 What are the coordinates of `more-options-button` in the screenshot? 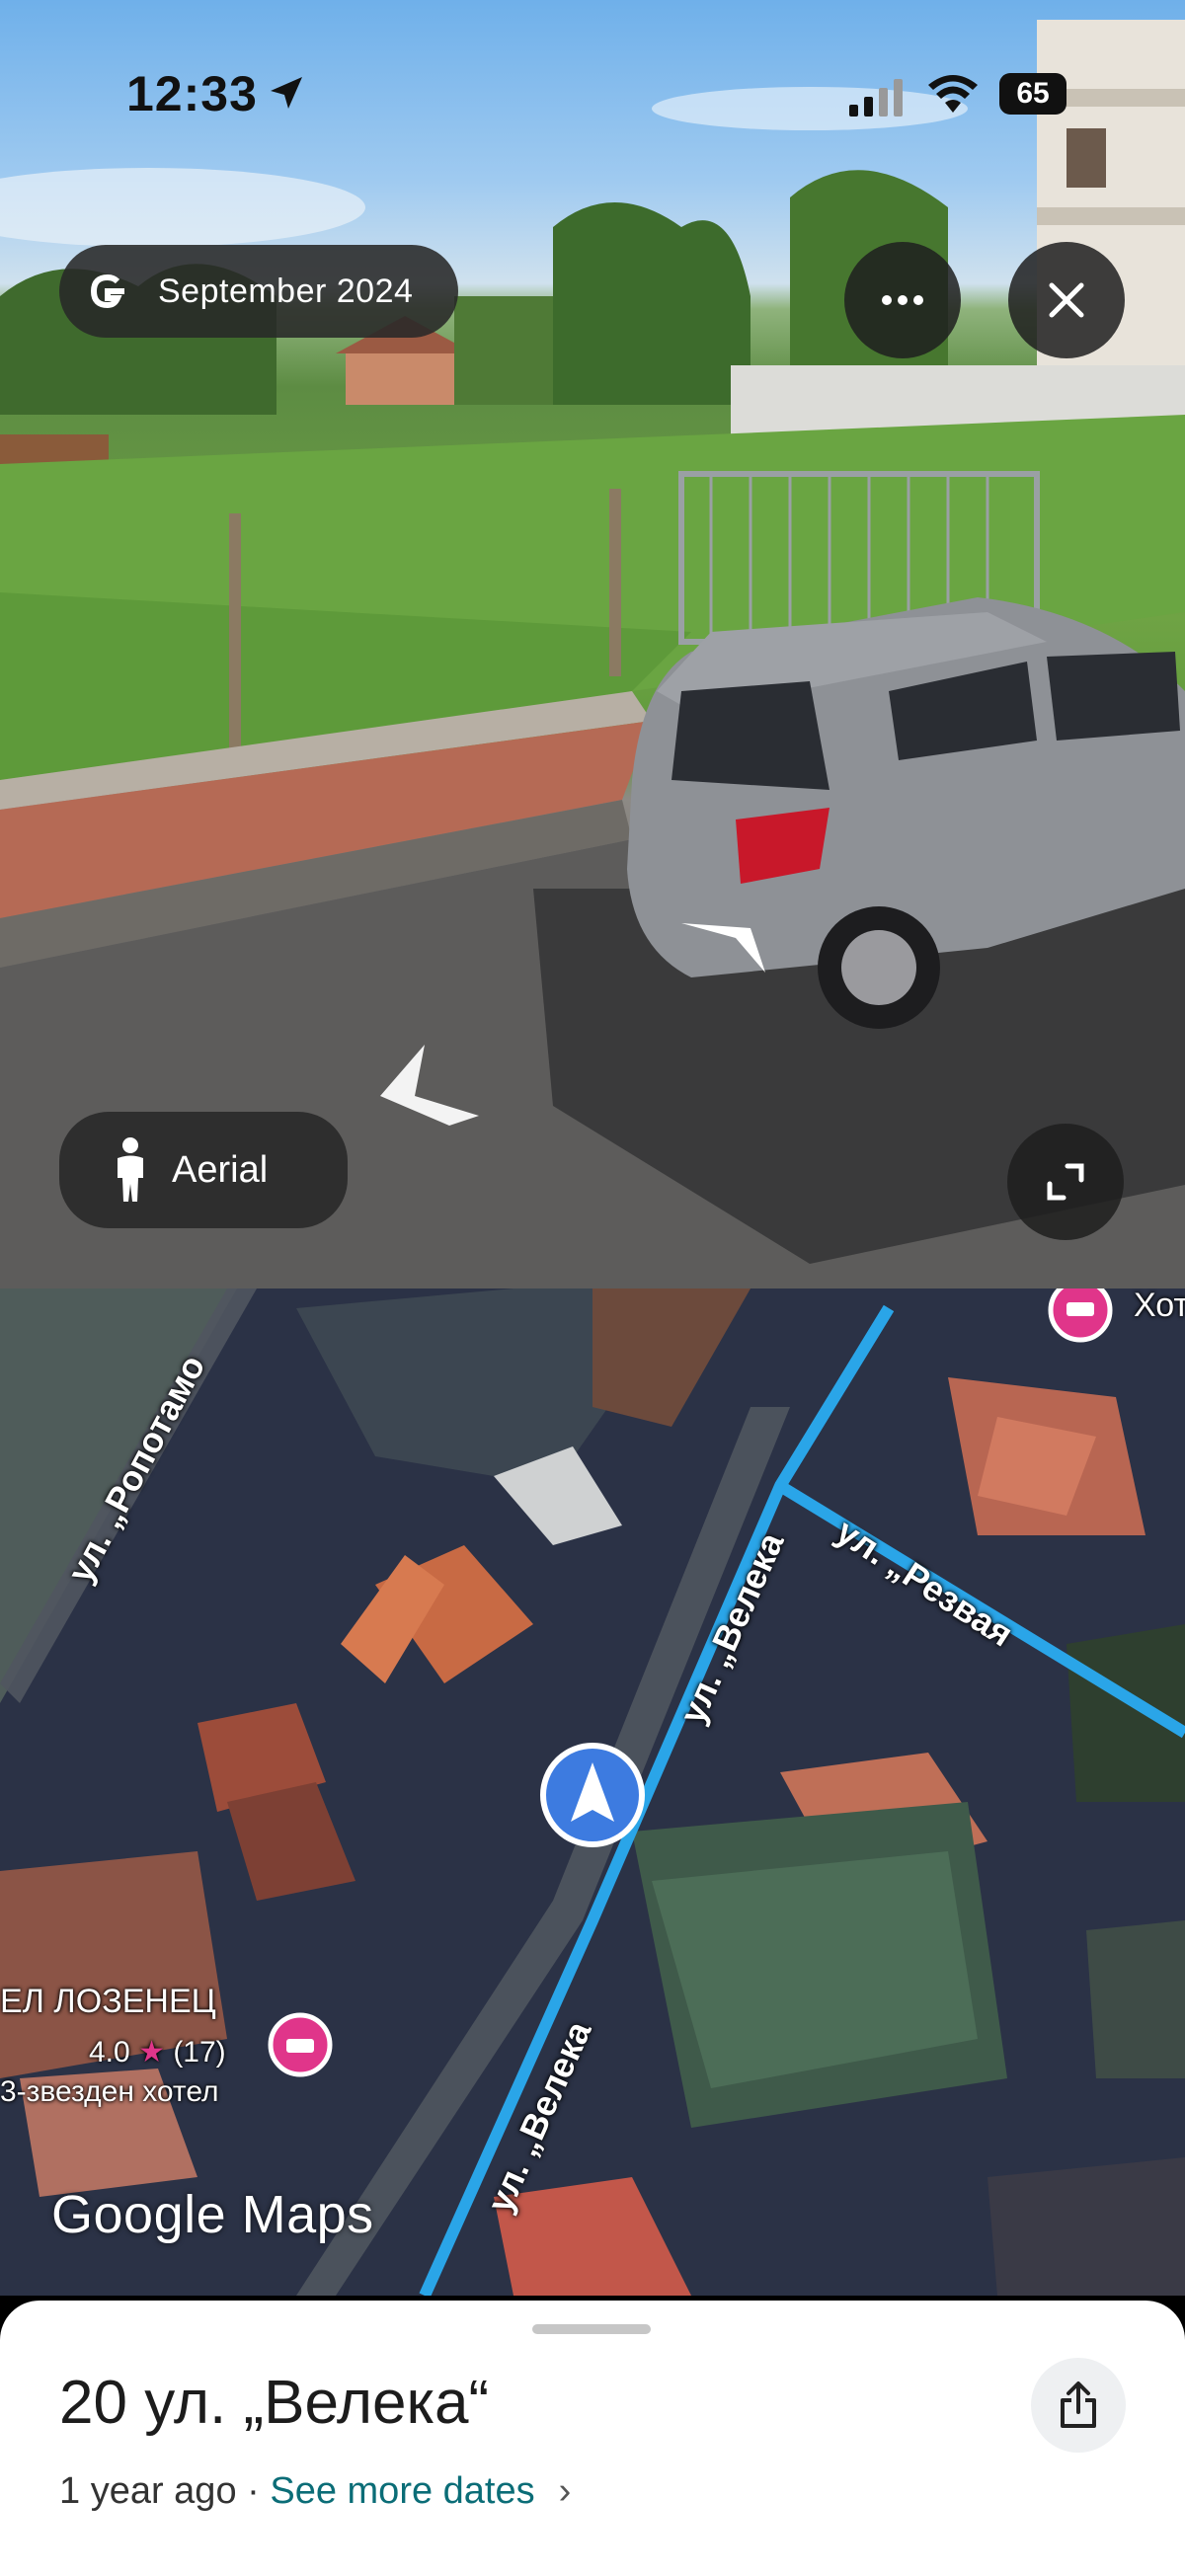 It's located at (903, 300).